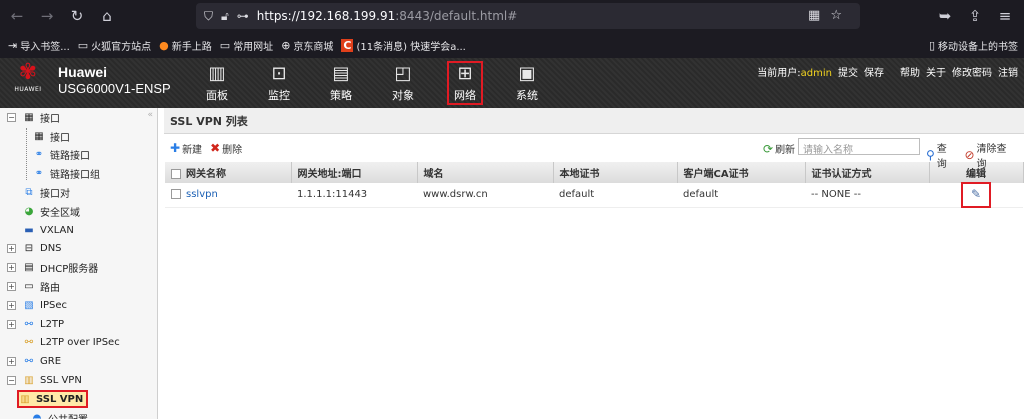 This screenshot has width=1024, height=419. I want to click on col-auth-method: 证书认证方式, so click(867, 172).